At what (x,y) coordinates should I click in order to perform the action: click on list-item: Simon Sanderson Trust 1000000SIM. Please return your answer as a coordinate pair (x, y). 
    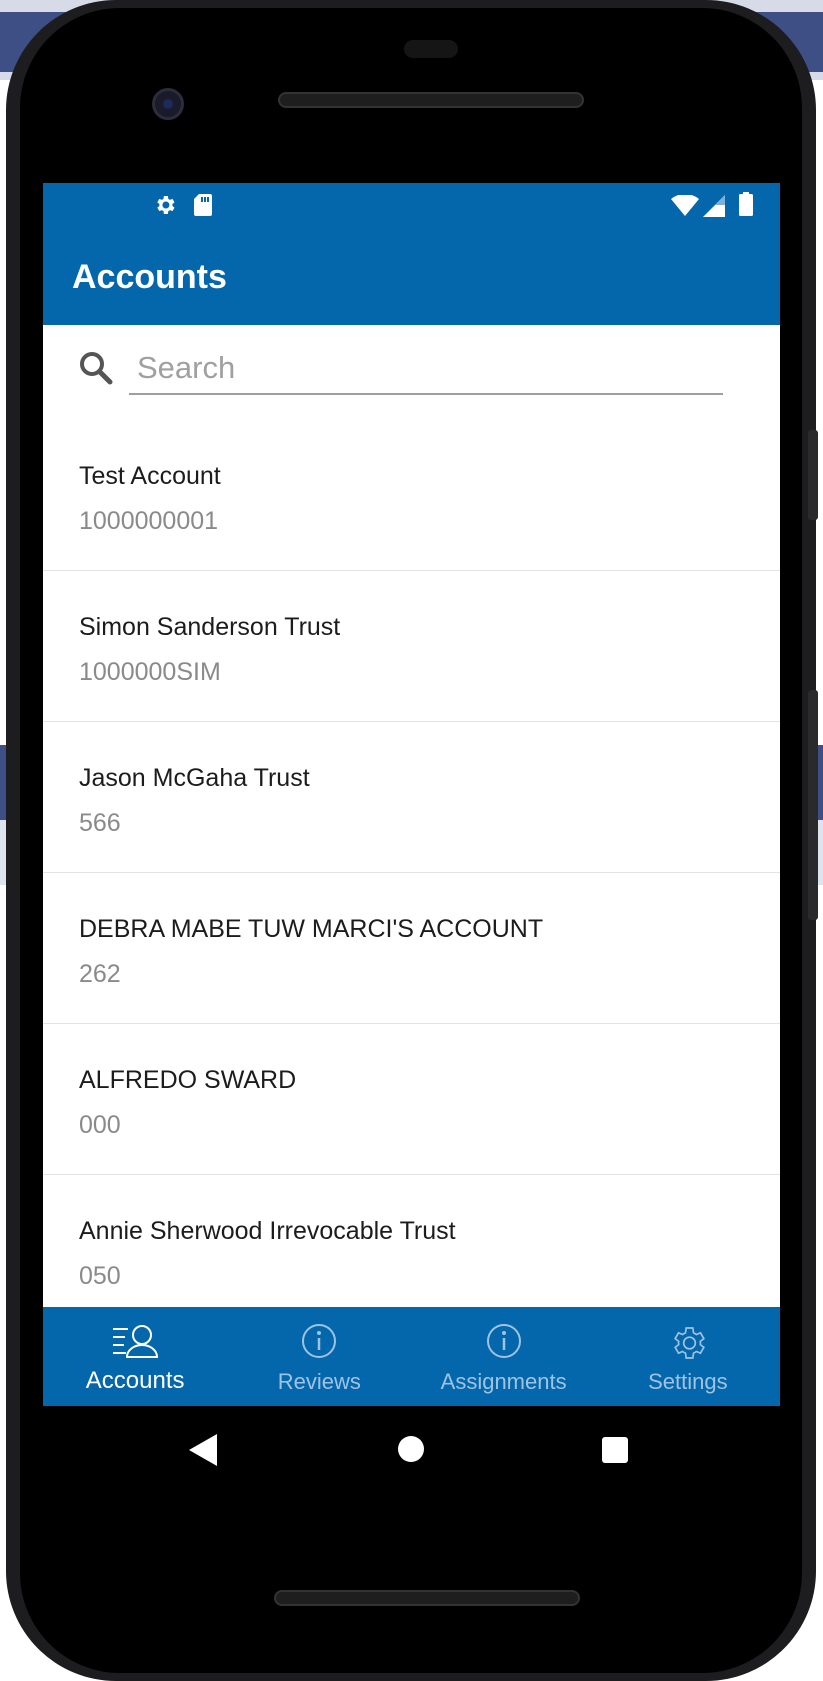
    Looking at the image, I should click on (411, 646).